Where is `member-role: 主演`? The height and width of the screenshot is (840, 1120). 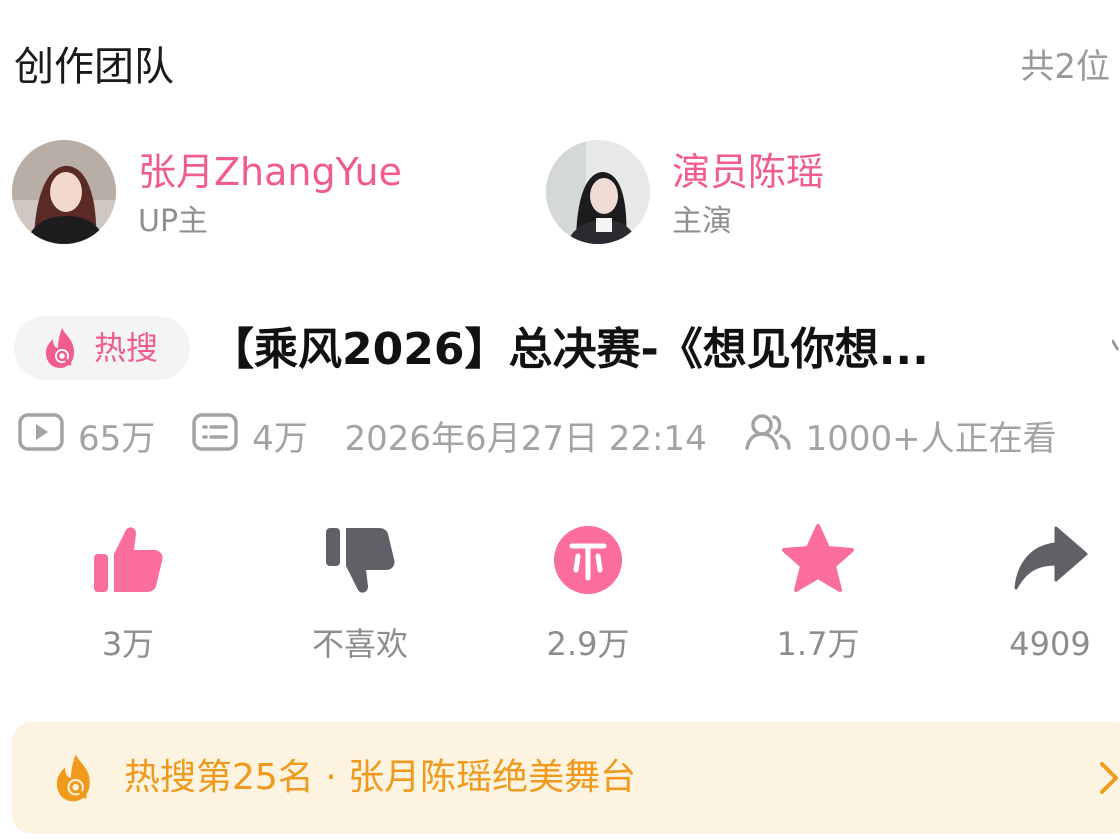
member-role: 主演 is located at coordinates (702, 221).